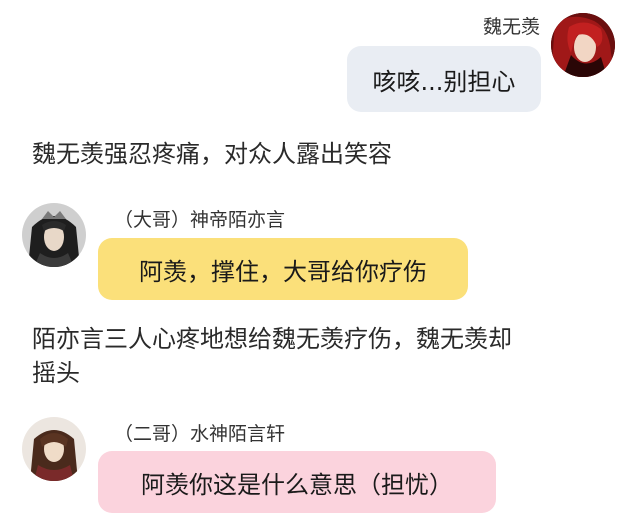  Describe the element at coordinates (200, 220) in the screenshot. I see `speaker-name-mo-yiyan: （大哥）神帝陌亦言` at that location.